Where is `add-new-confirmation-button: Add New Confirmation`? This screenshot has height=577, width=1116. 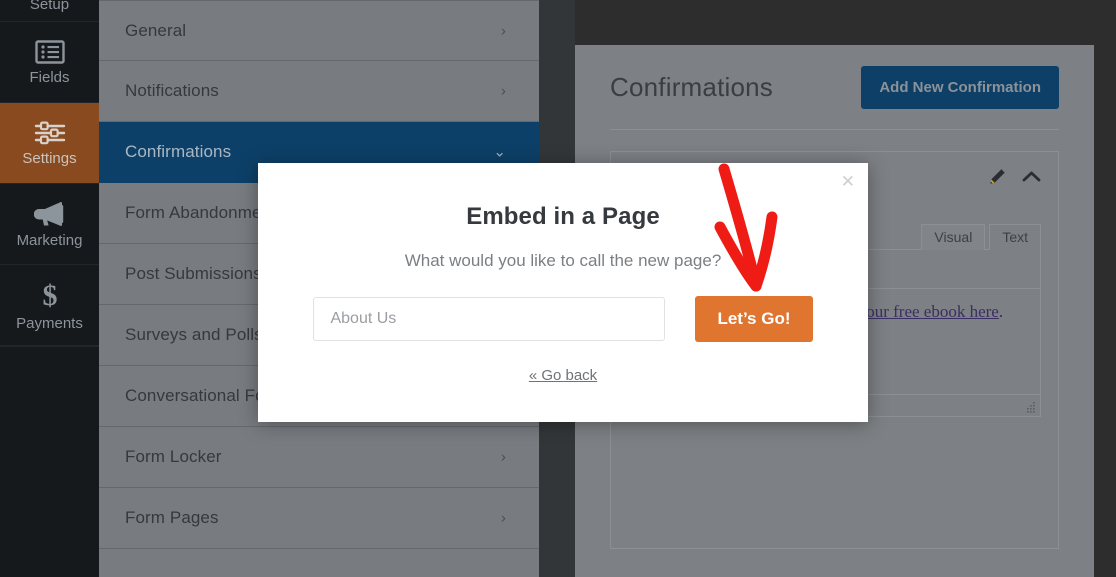
add-new-confirmation-button: Add New Confirmation is located at coordinates (960, 87).